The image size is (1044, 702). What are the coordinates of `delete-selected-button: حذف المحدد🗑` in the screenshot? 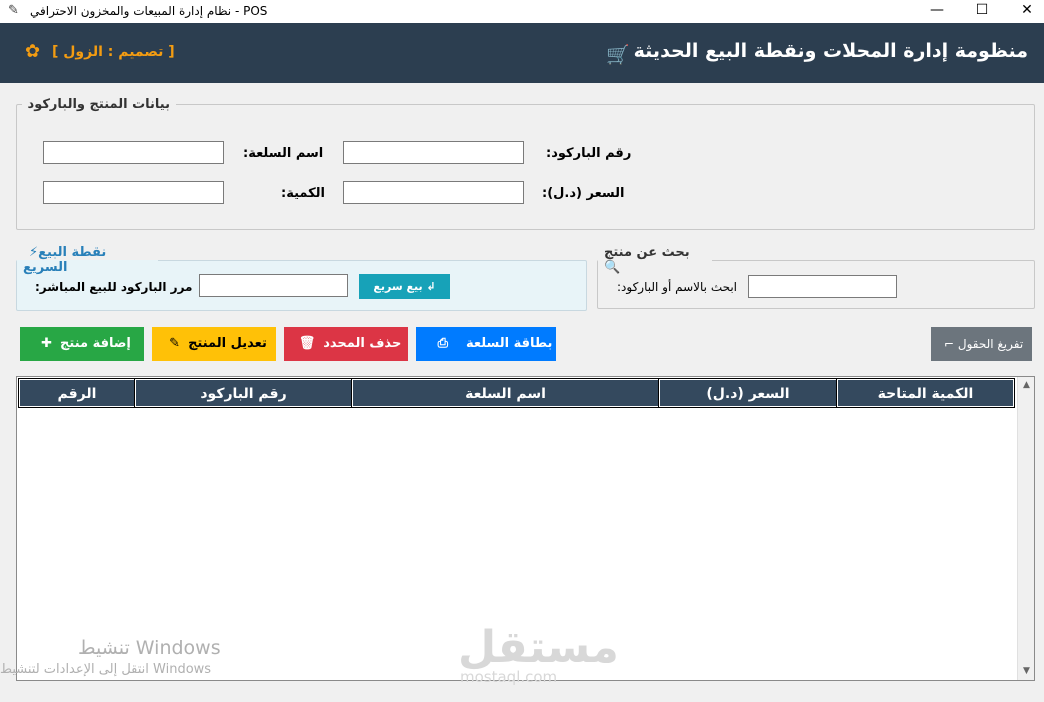 It's located at (346, 344).